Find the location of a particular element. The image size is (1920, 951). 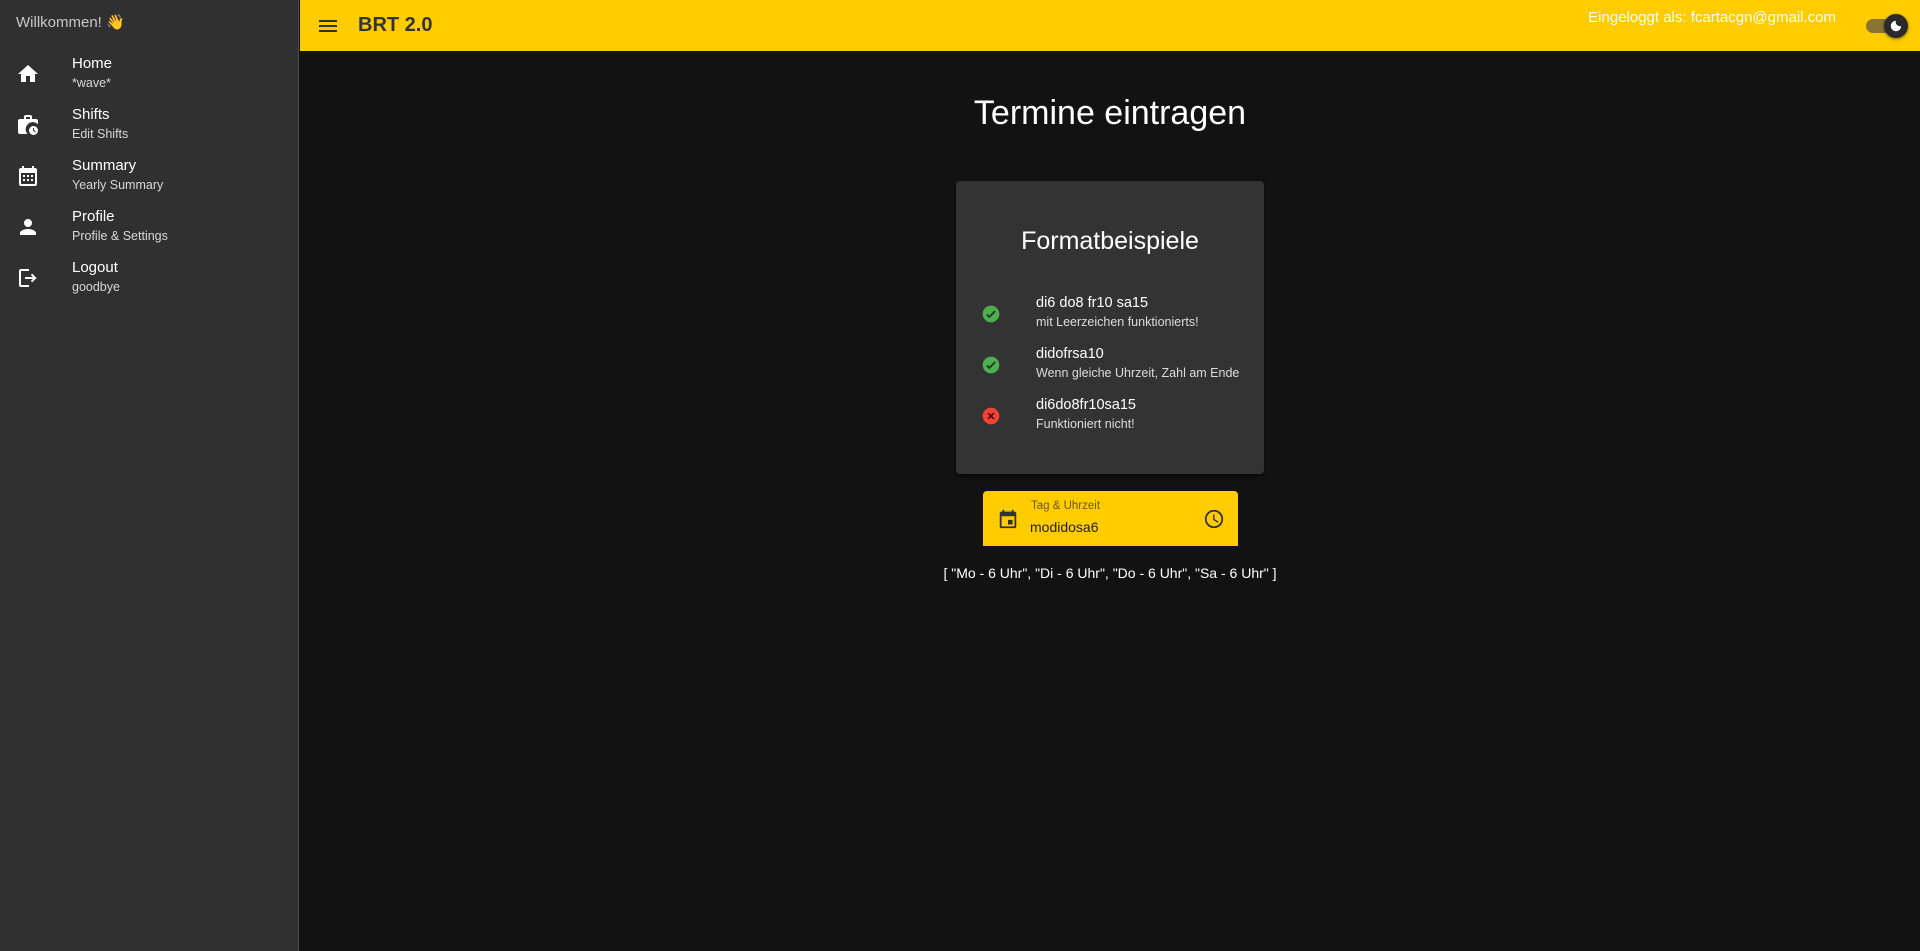

field-label: Tag & Uhrzeit is located at coordinates (1066, 506).